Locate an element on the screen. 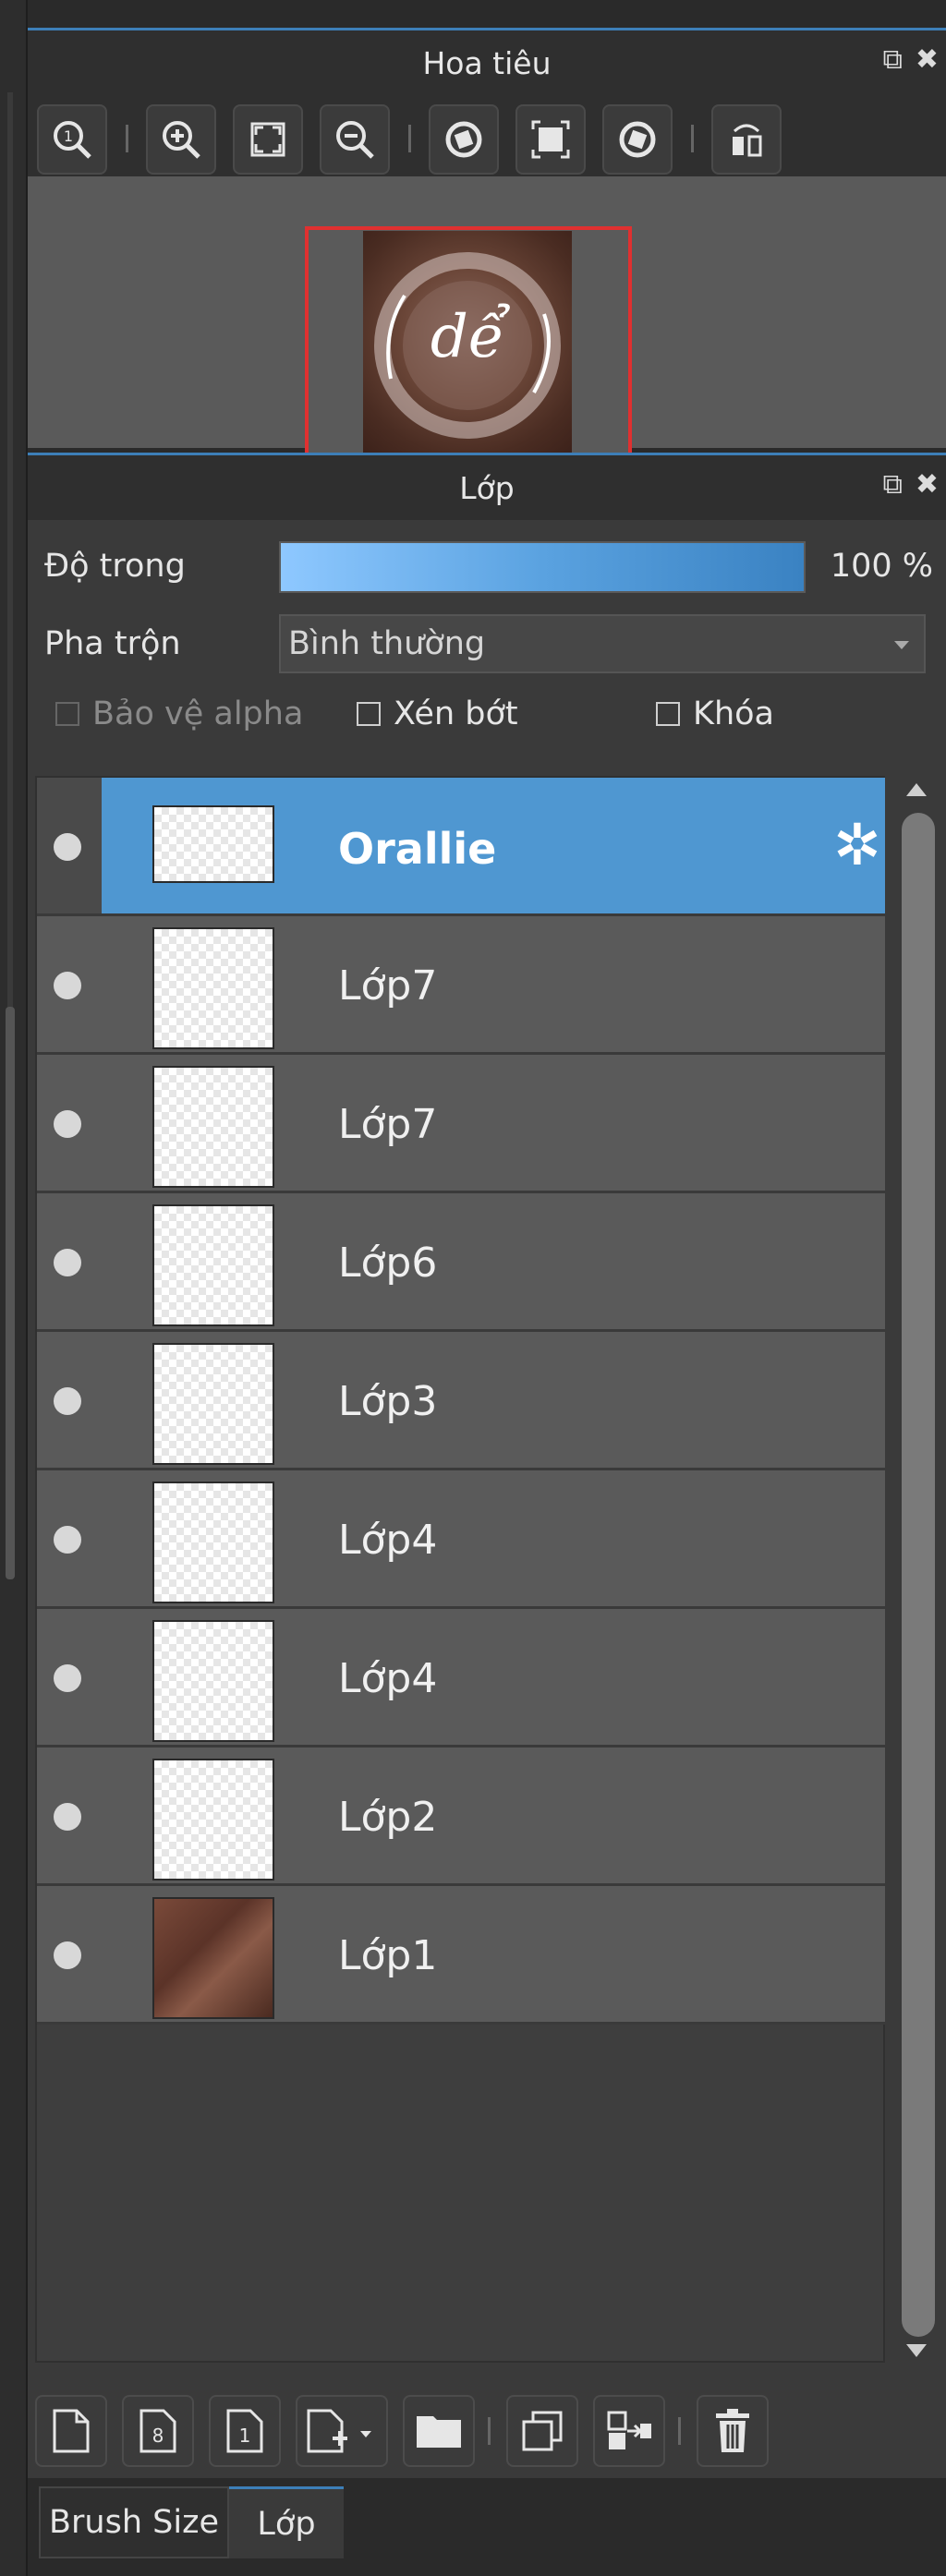 Image resolution: width=946 pixels, height=2576 pixels. clip-checkbox: Xén bớt is located at coordinates (437, 713).